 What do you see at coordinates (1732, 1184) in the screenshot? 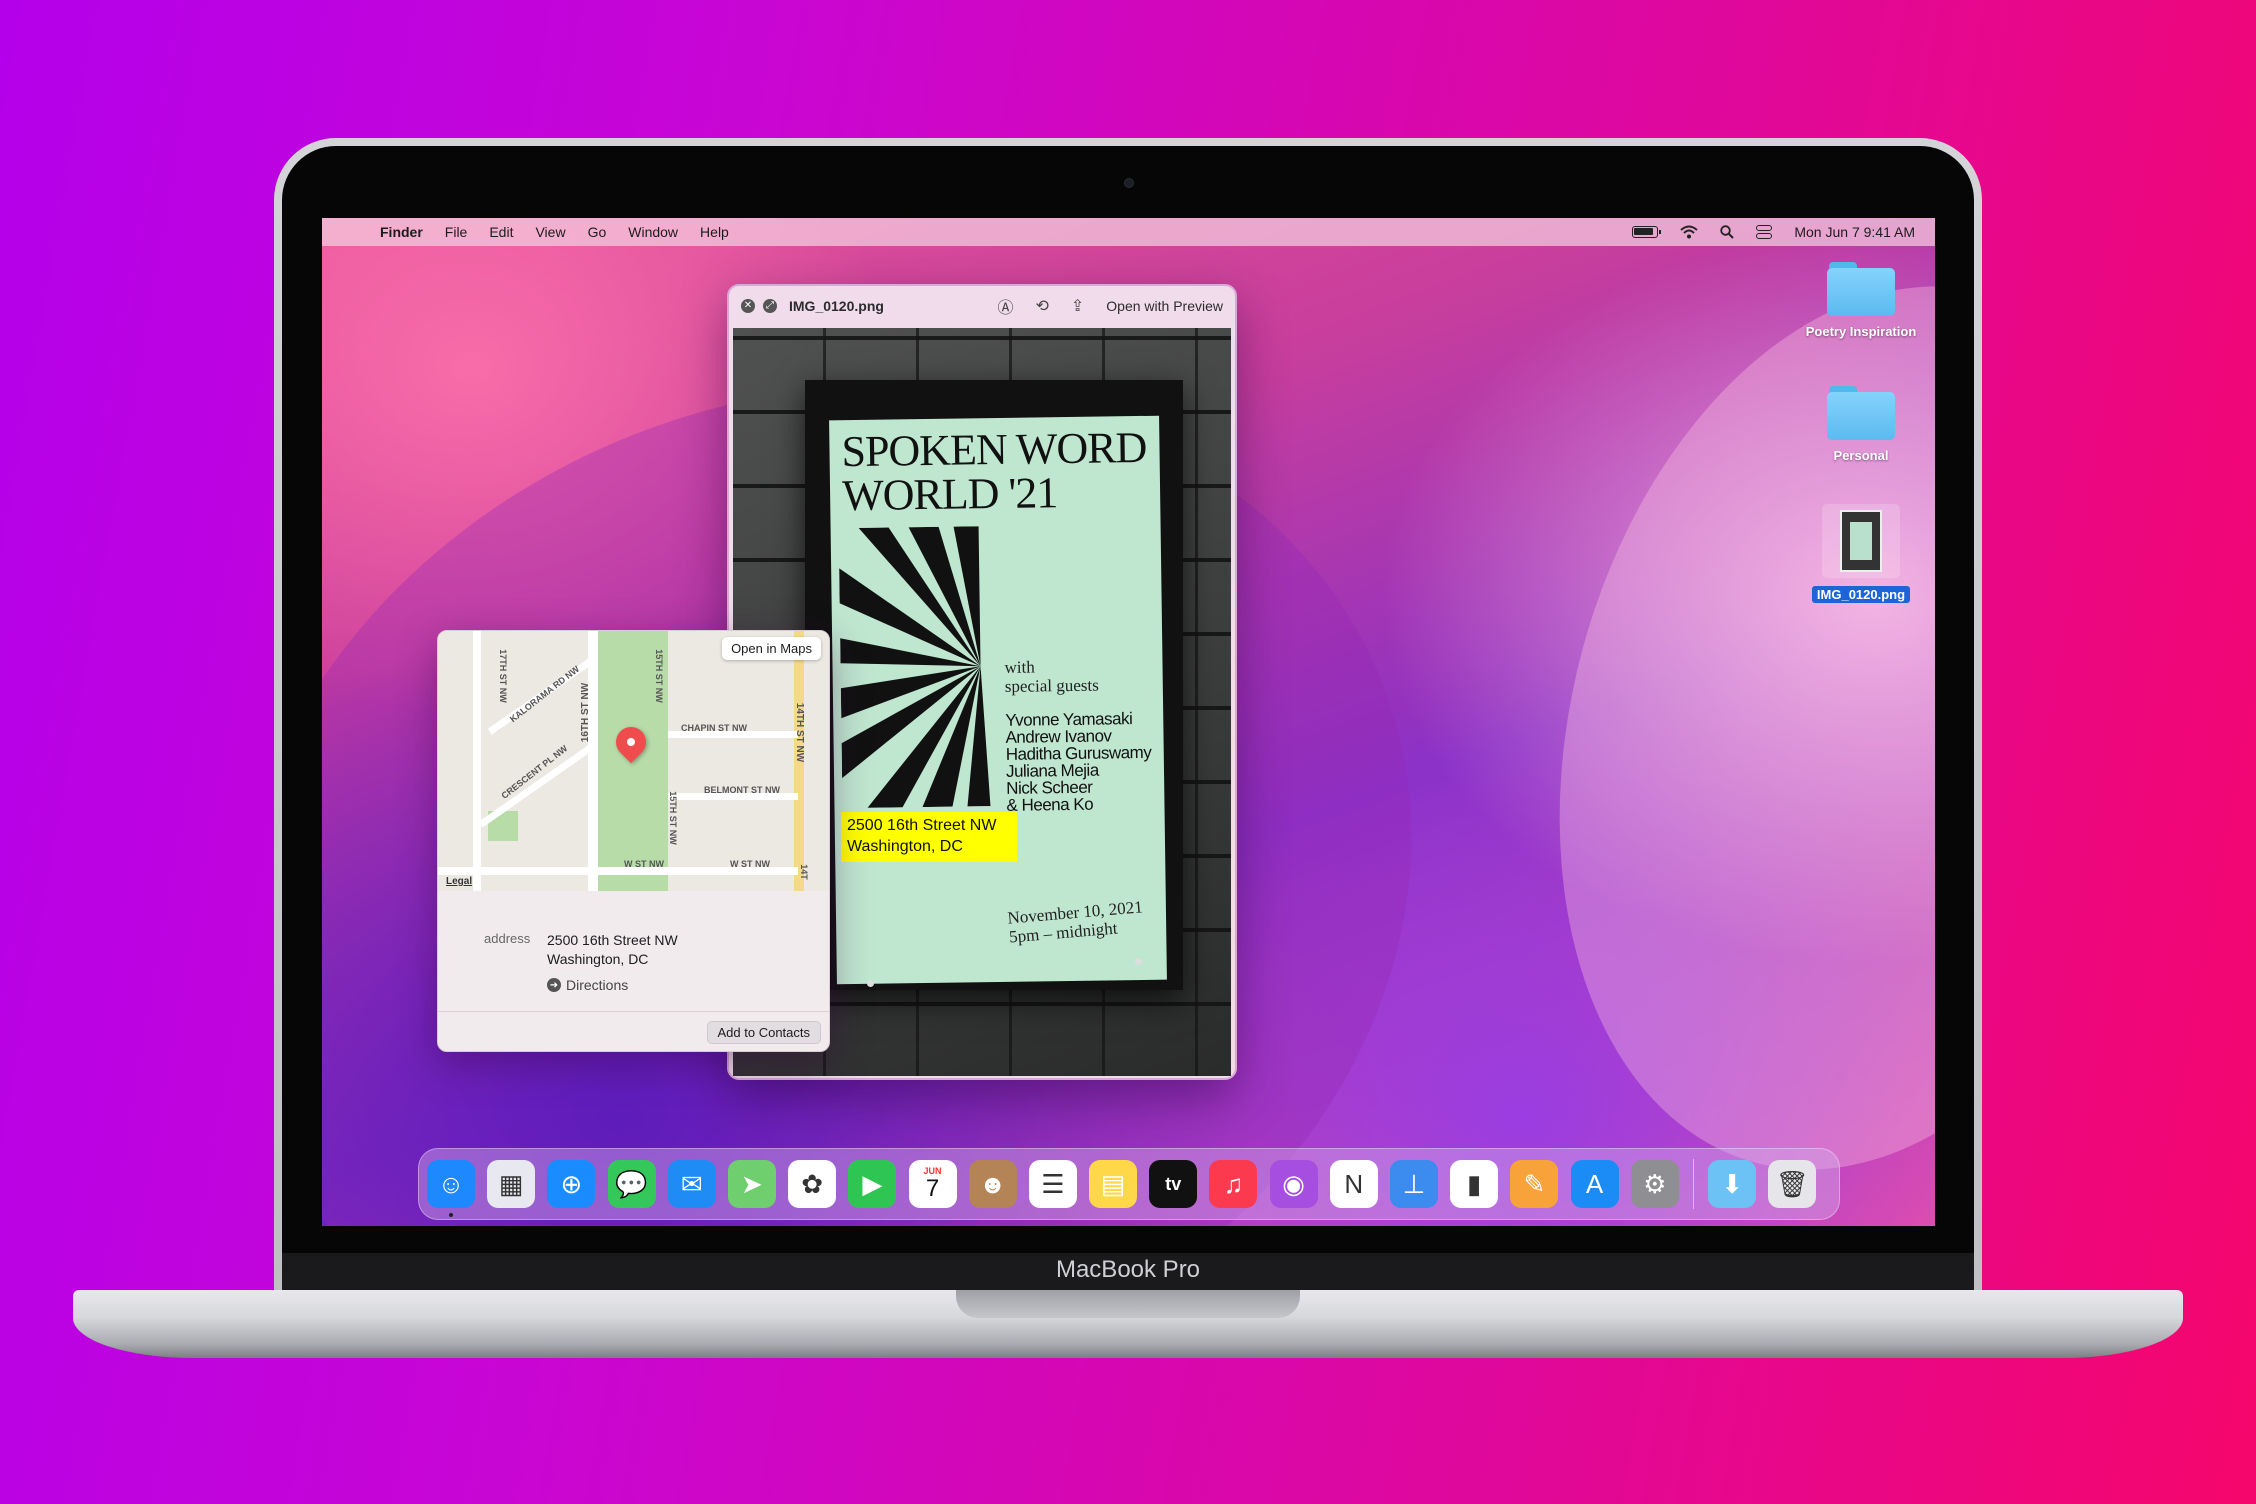
I see `downloads-folder-icon: ⬇` at bounding box center [1732, 1184].